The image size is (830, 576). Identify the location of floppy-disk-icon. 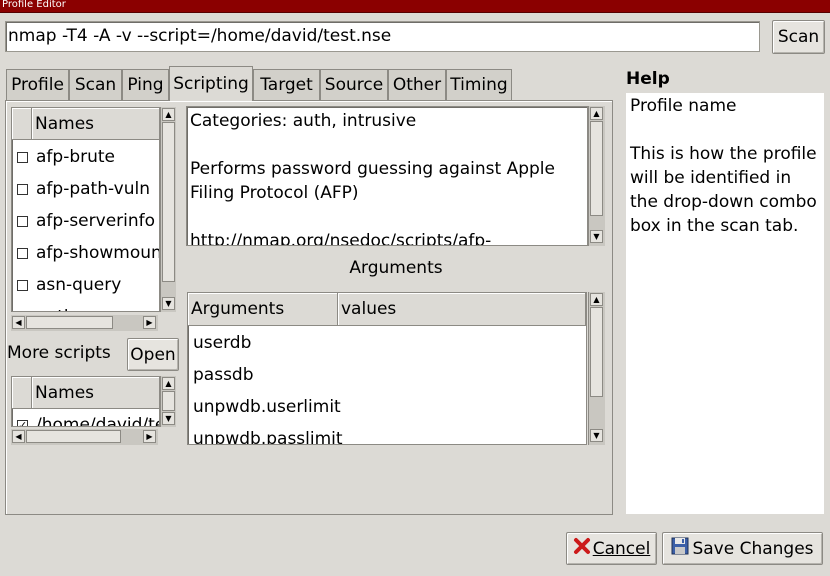
(680, 548).